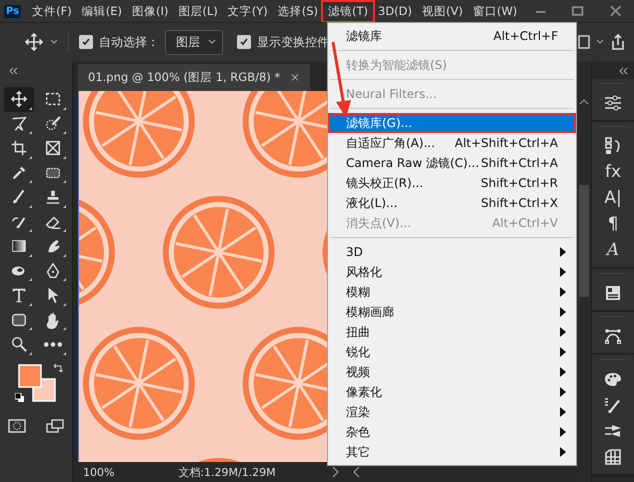  Describe the element at coordinates (584, 42) in the screenshot. I see `square-icon` at that location.